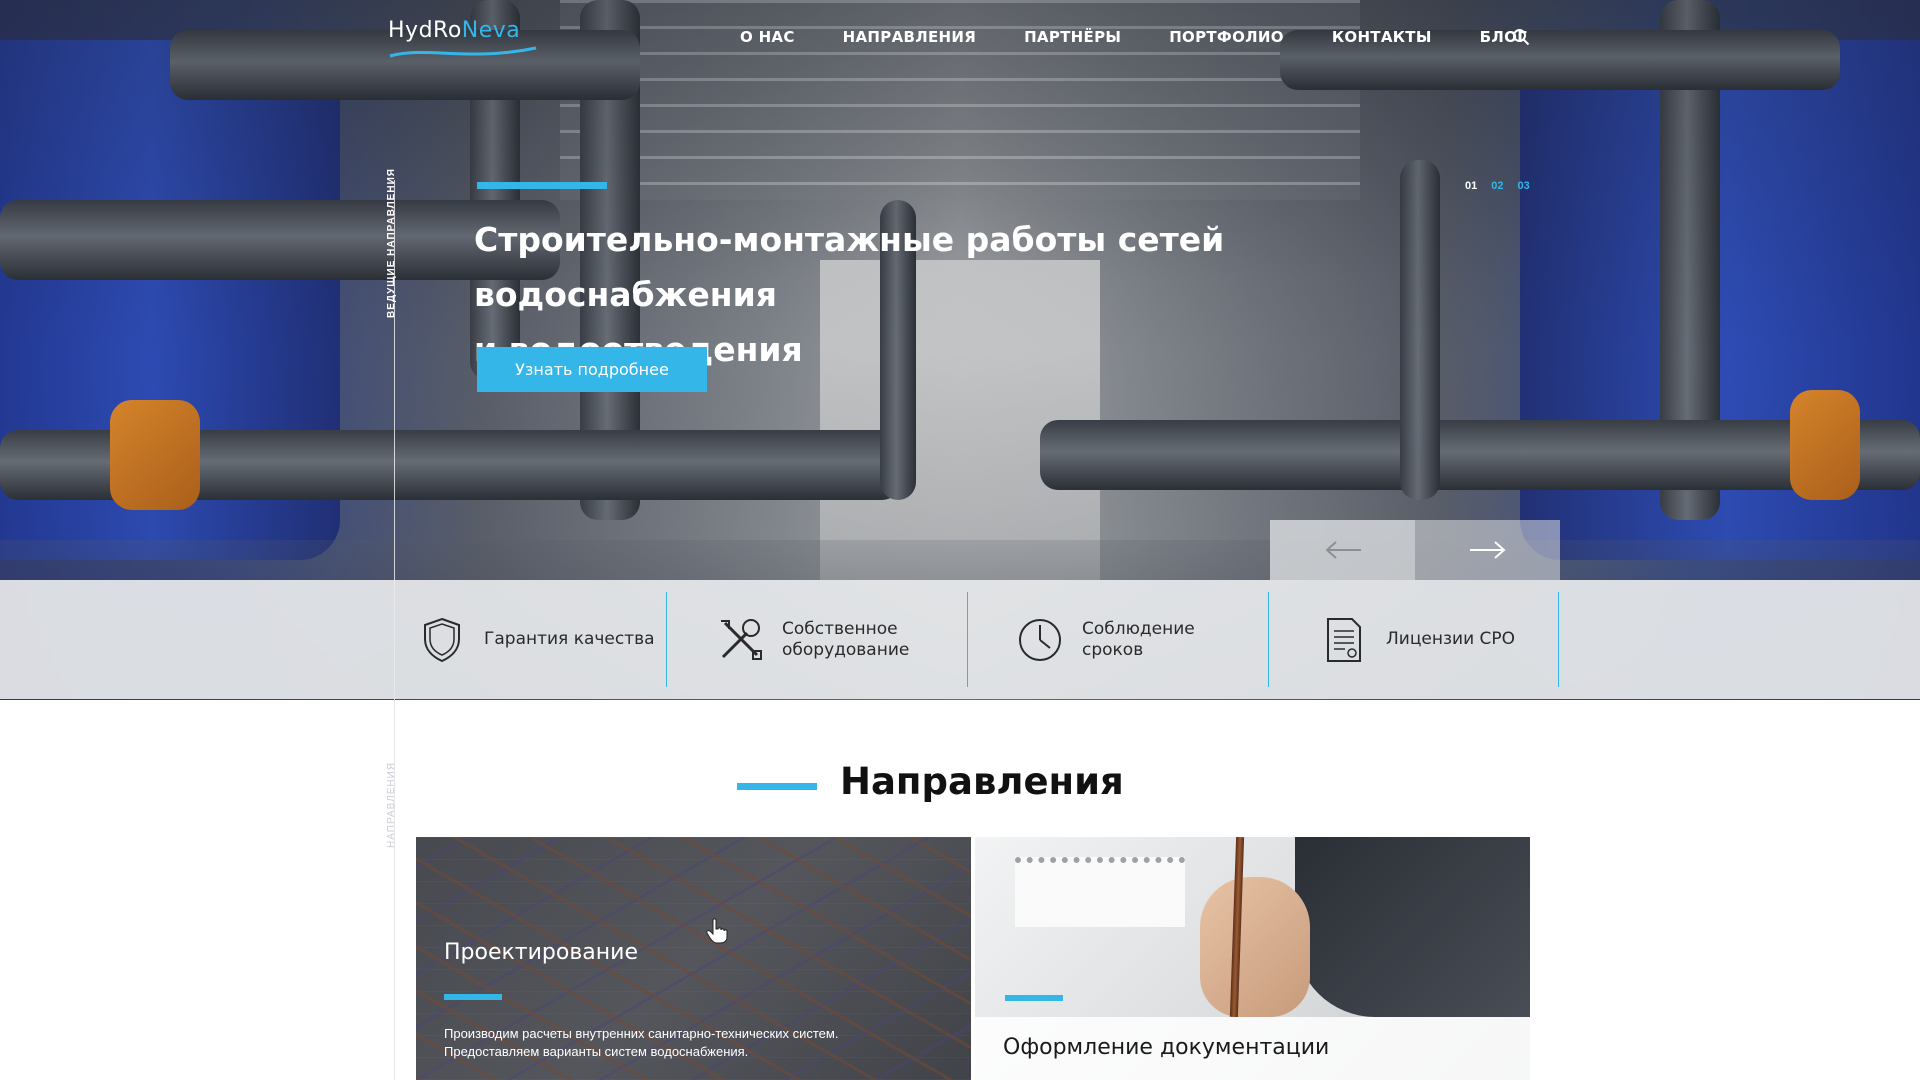 This screenshot has height=1080, width=1920. I want to click on section-accent-bar, so click(777, 786).